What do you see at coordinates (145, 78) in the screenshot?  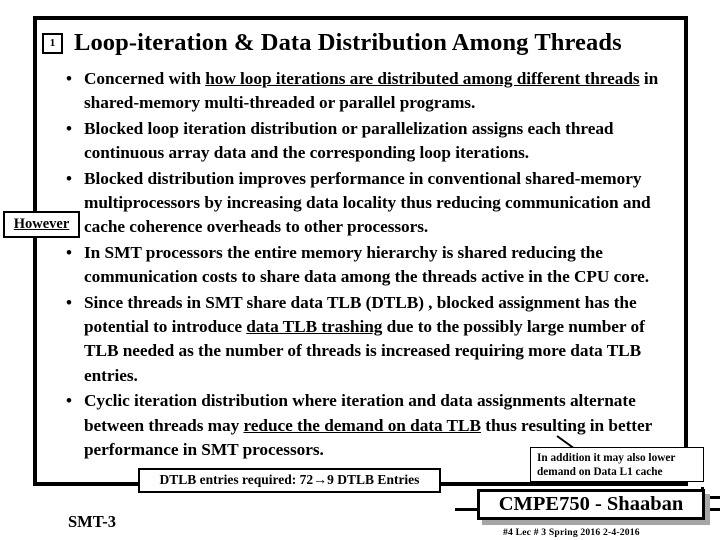 I see `bullet-segment: Concerned with` at bounding box center [145, 78].